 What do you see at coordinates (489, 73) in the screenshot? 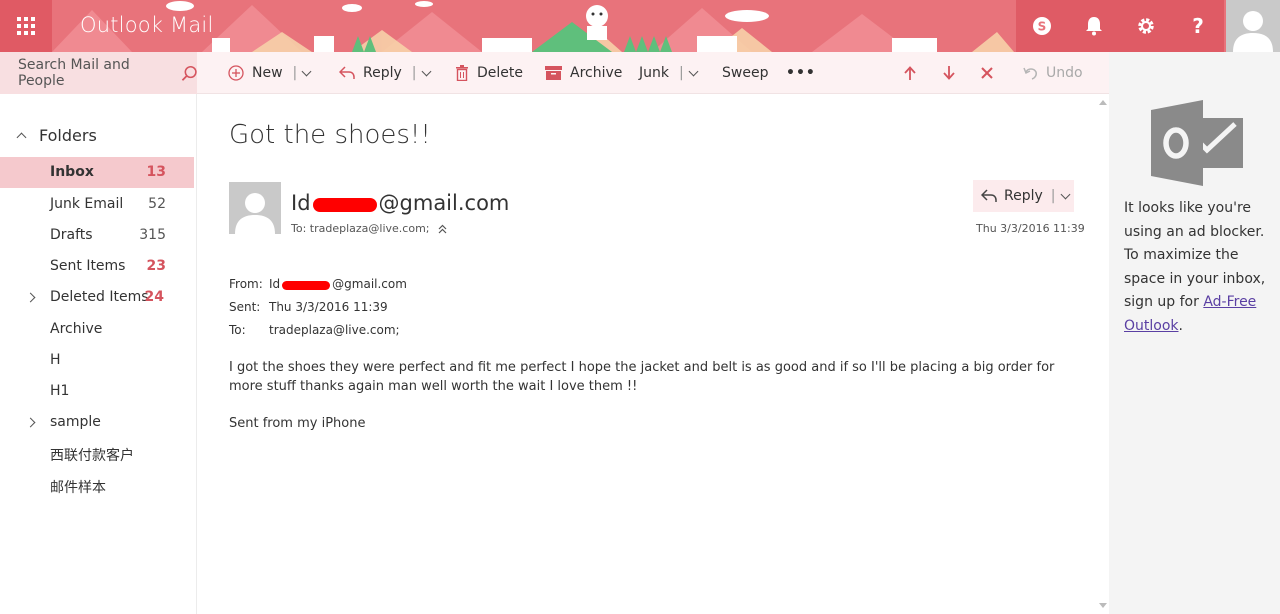
I see `delete-button: Delete` at bounding box center [489, 73].